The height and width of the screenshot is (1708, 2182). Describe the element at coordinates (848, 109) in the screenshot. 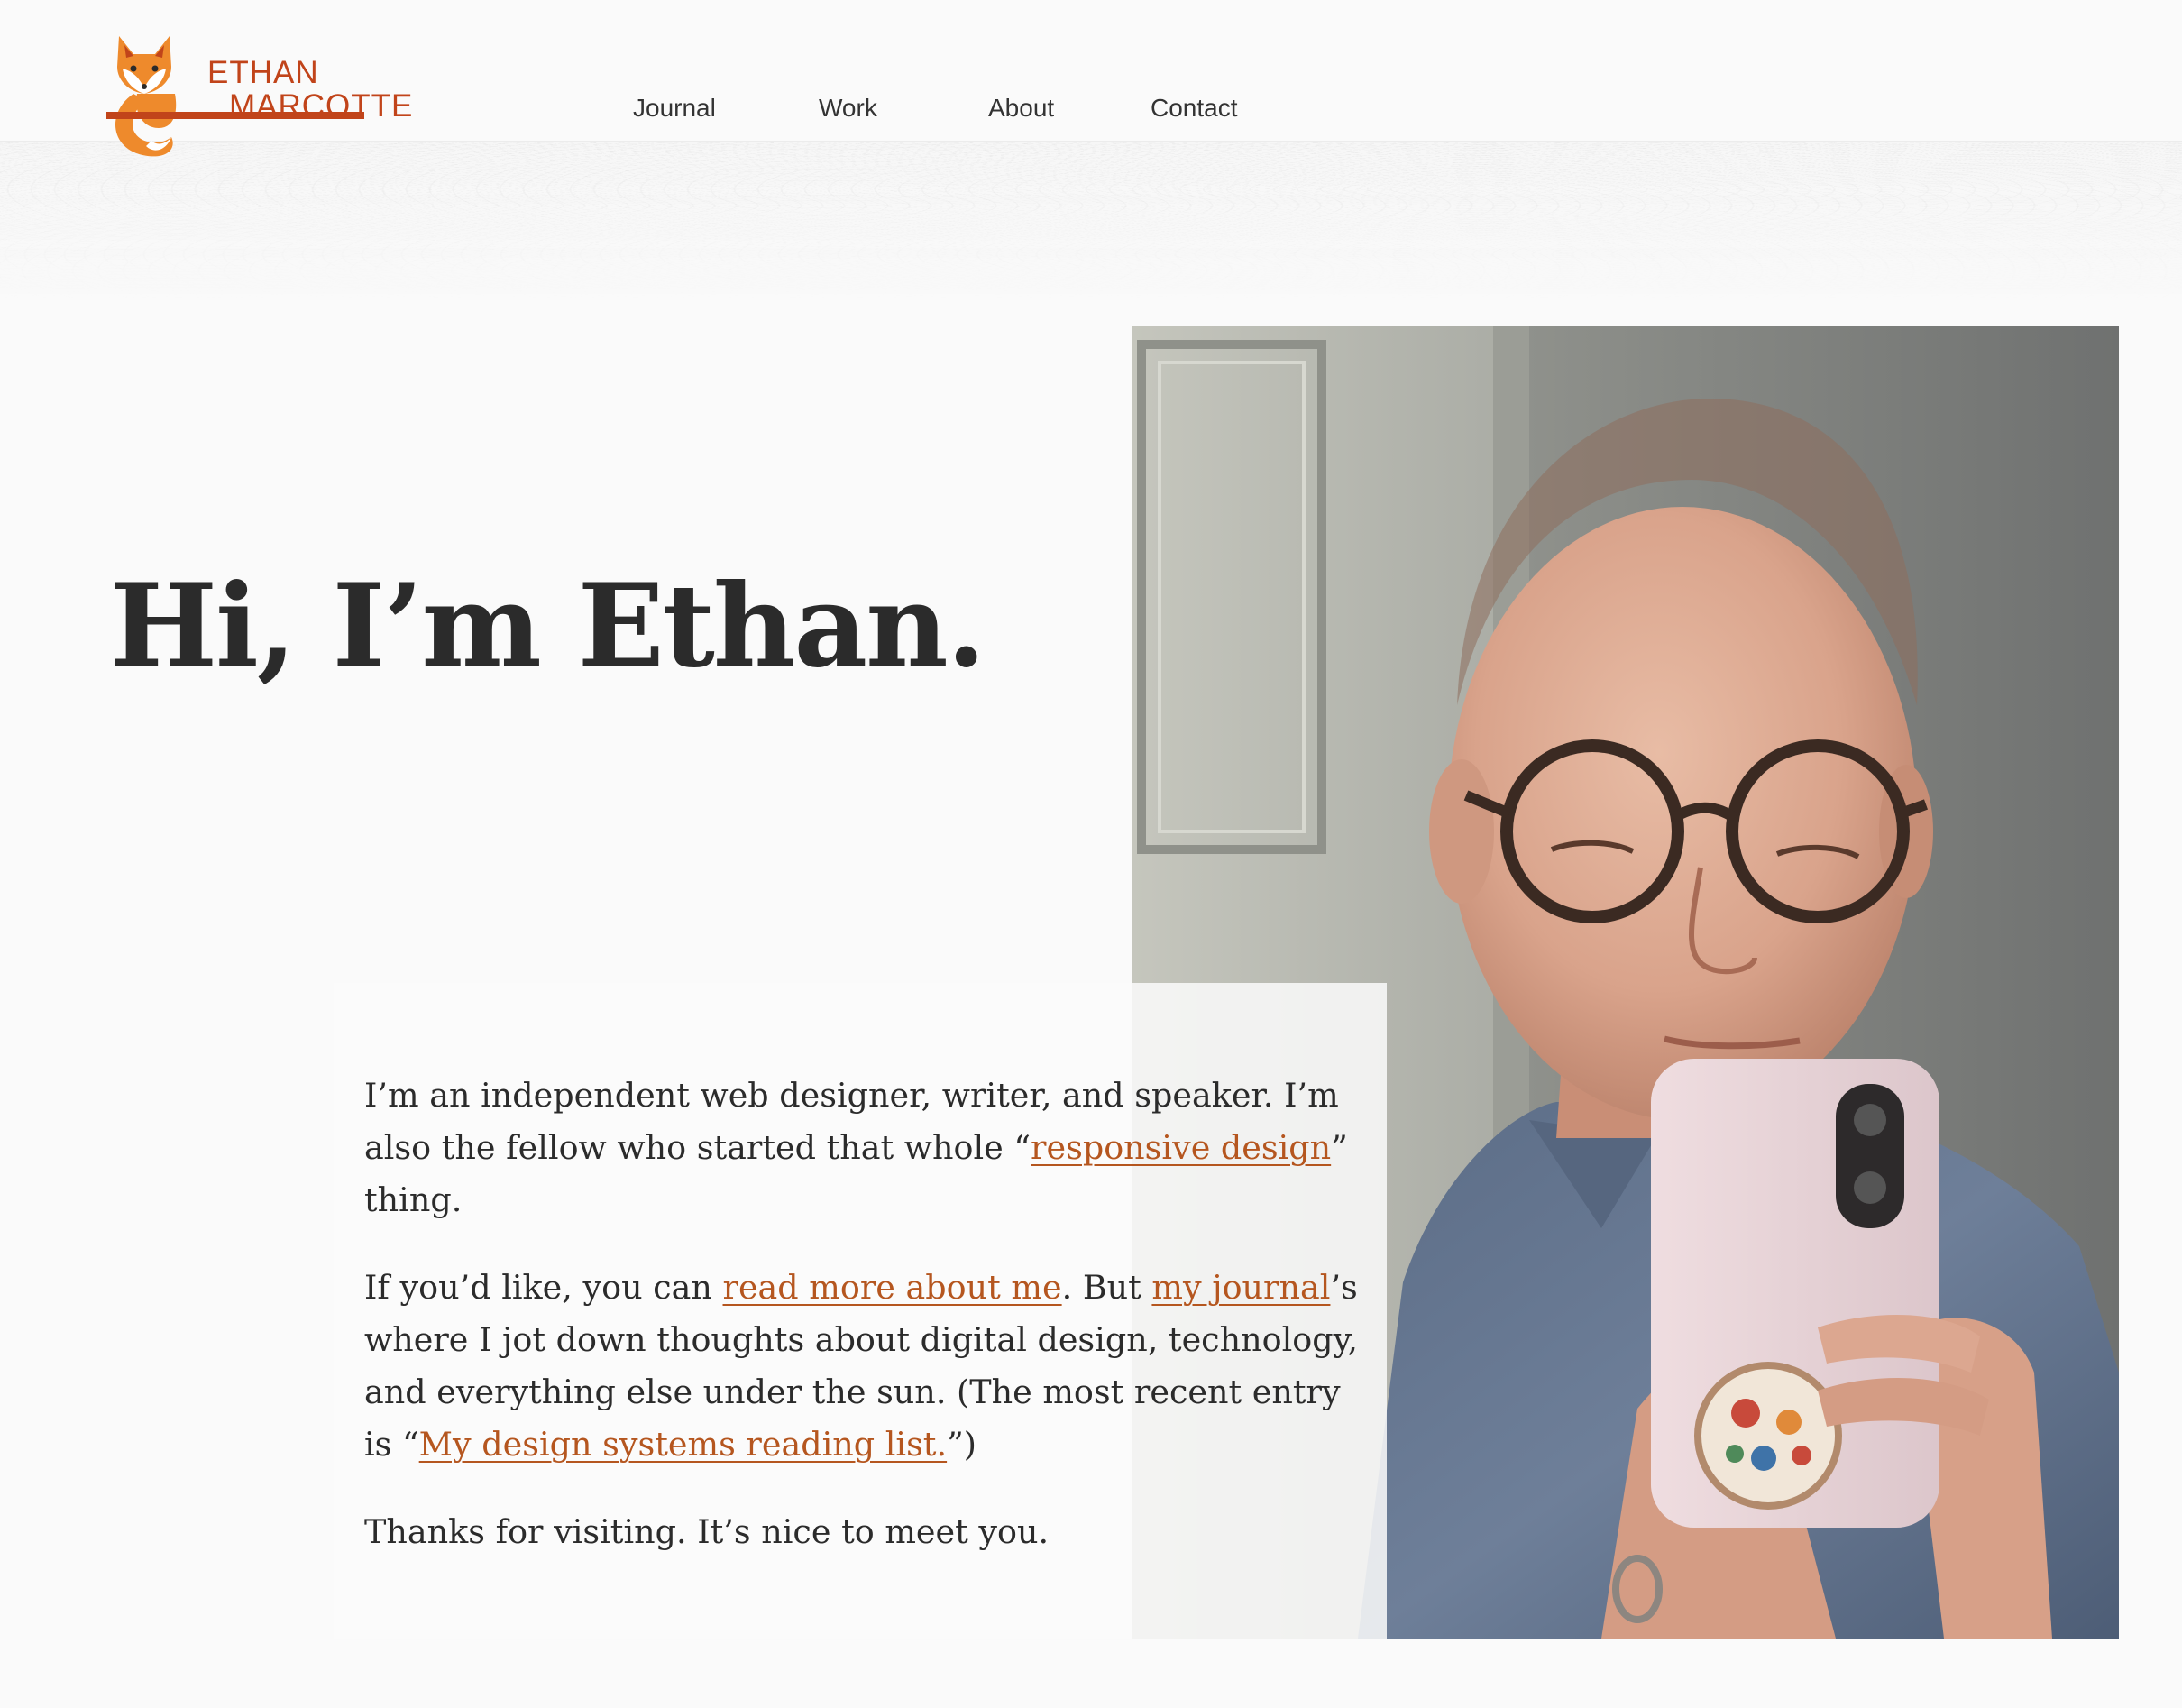

I see `nav-work: Work` at that location.